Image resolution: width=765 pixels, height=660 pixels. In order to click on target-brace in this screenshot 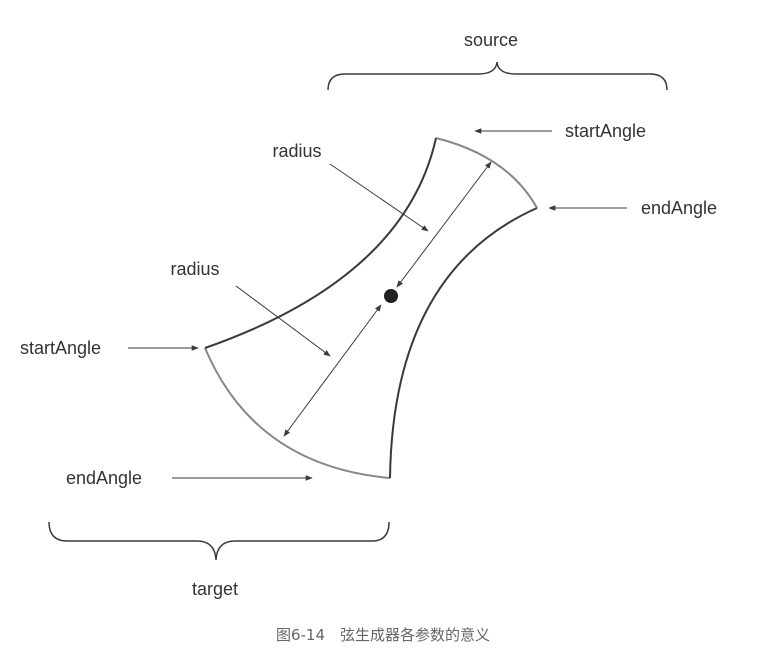, I will do `click(219, 541)`.